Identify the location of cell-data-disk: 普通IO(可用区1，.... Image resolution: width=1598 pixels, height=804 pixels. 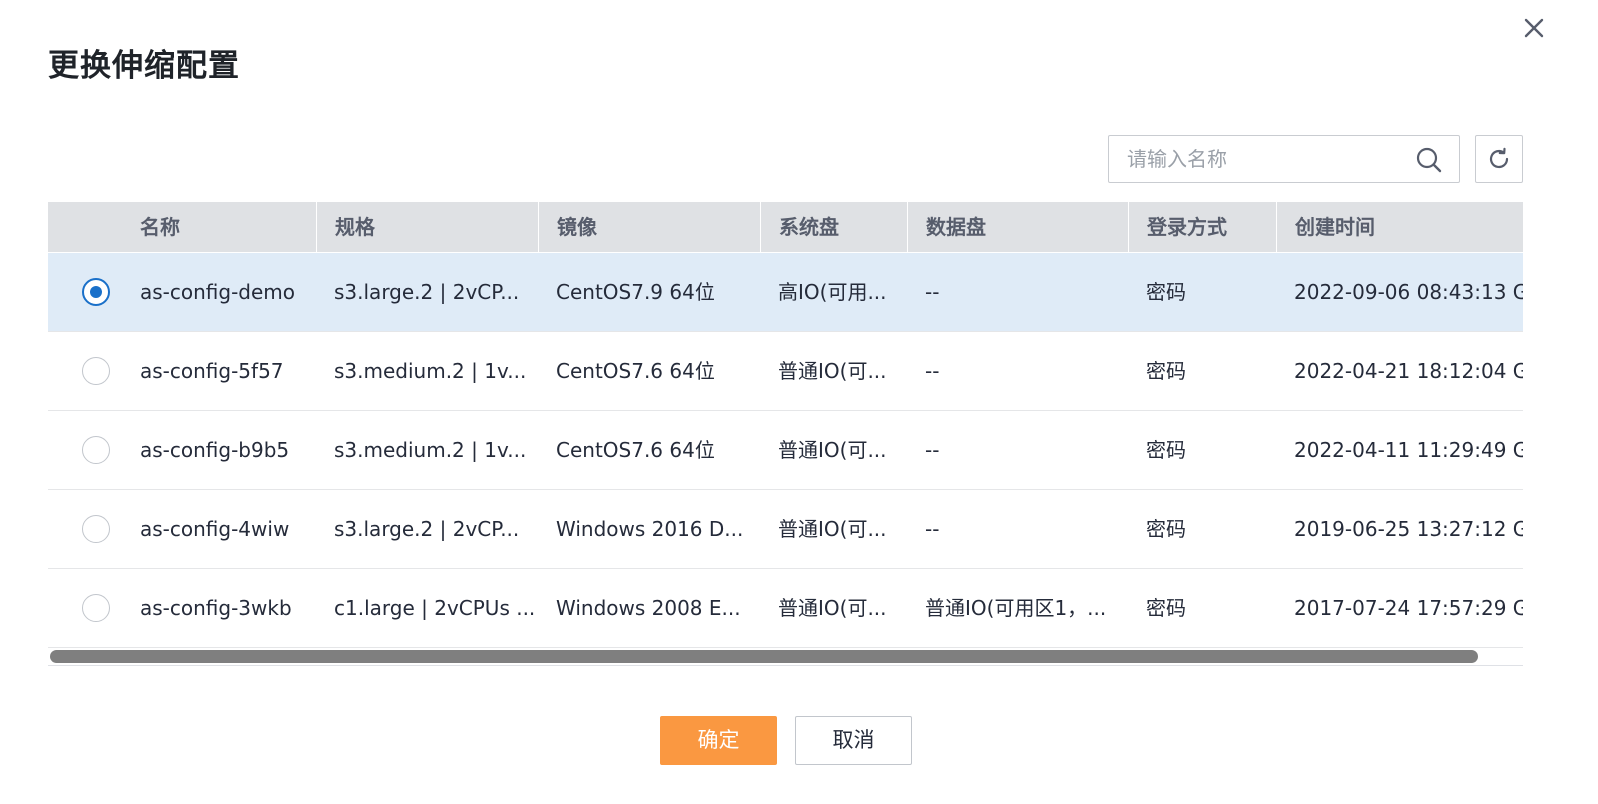
(1016, 608).